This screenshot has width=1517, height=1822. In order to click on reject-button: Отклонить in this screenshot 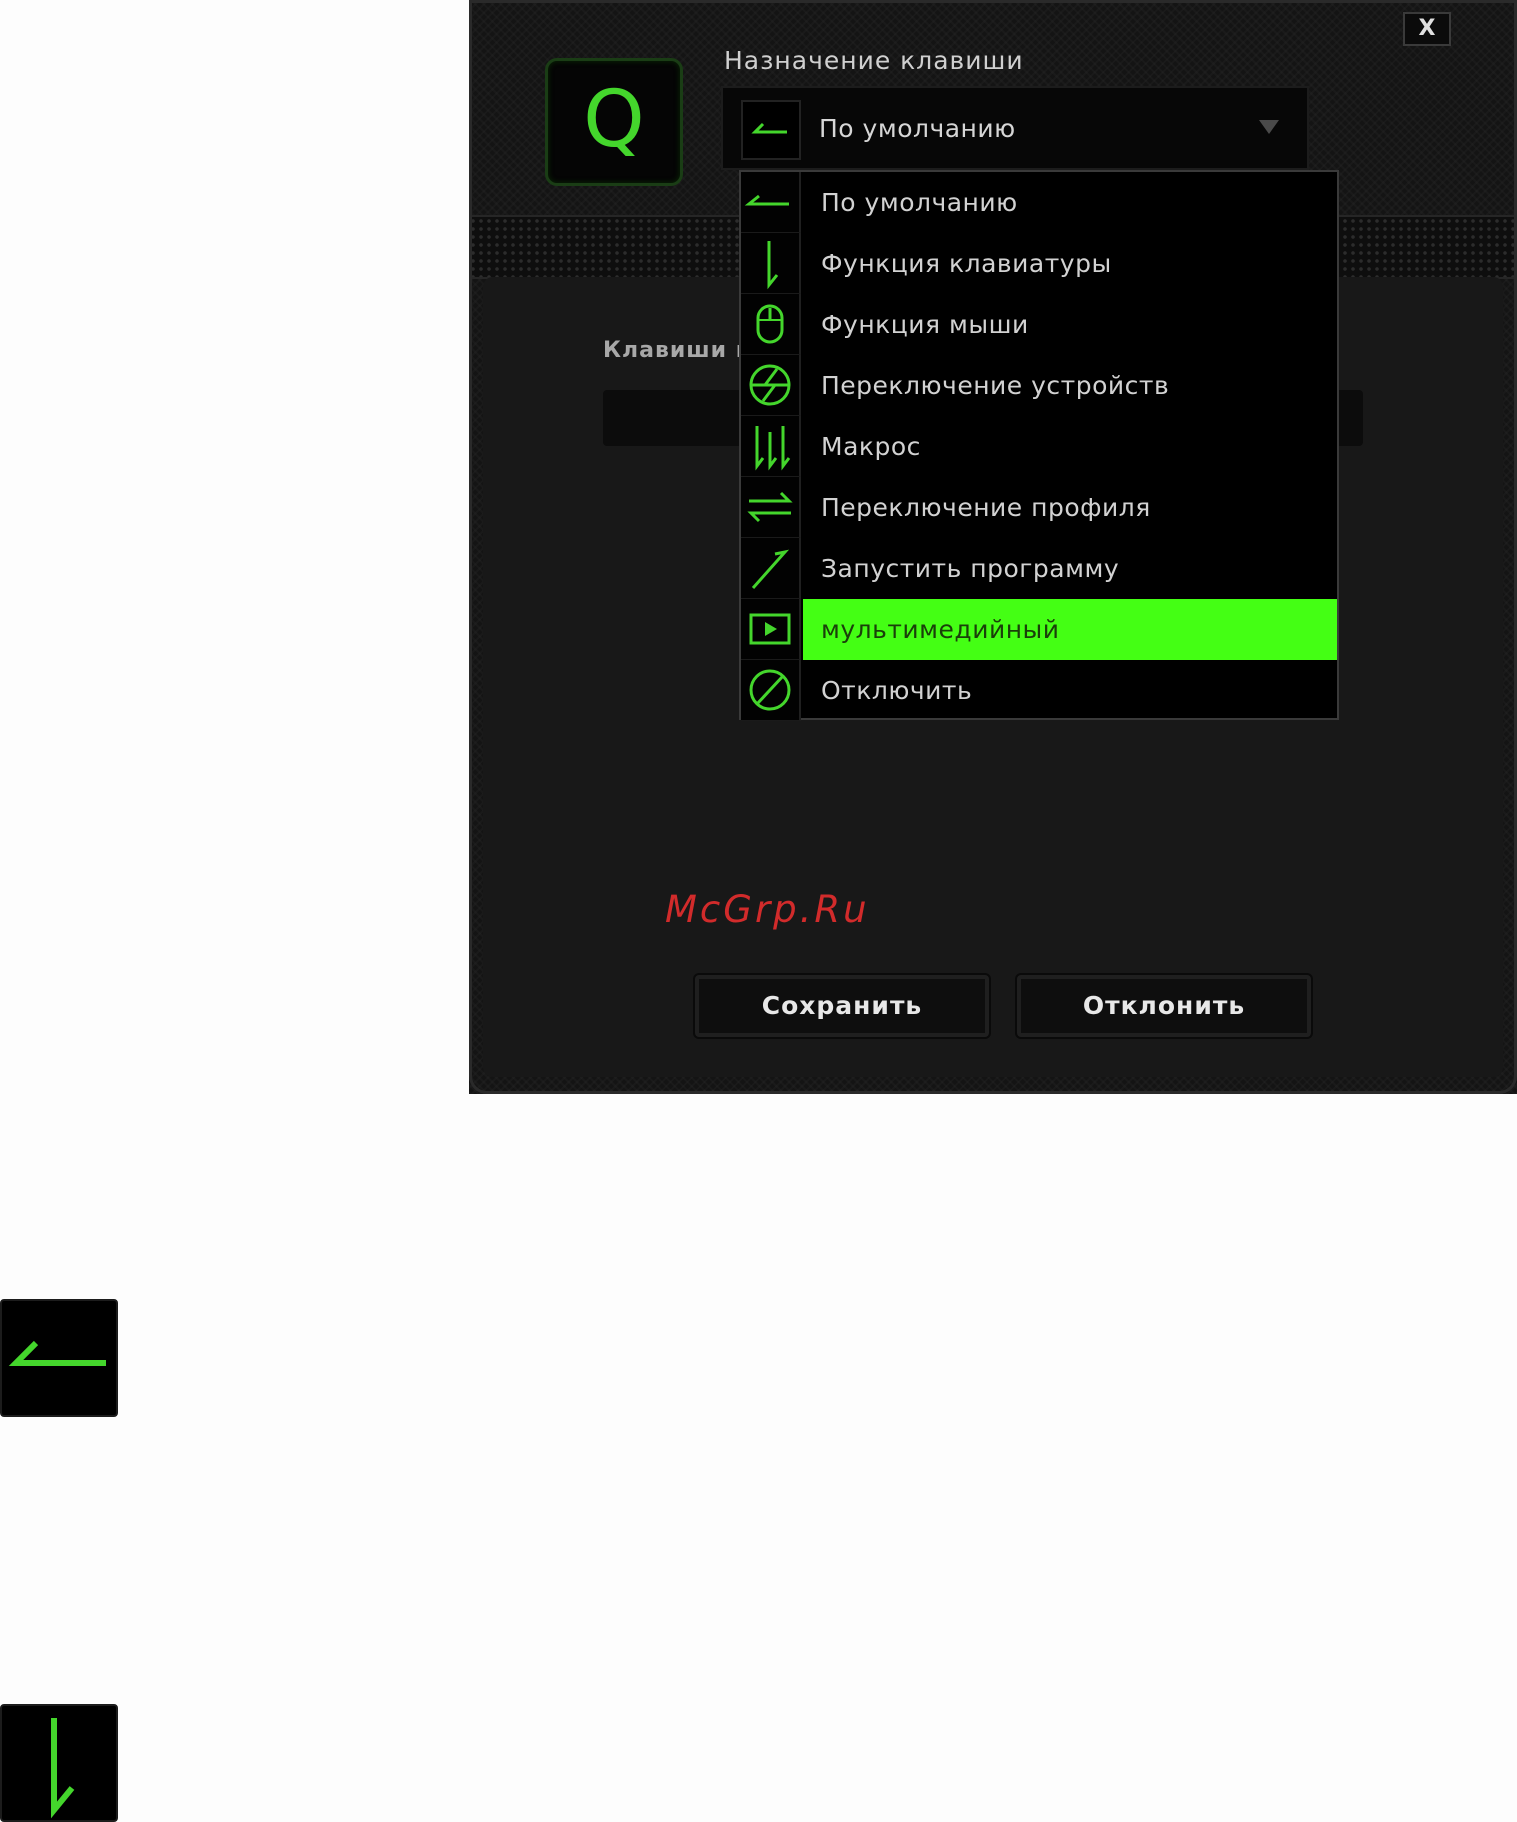, I will do `click(1164, 1006)`.